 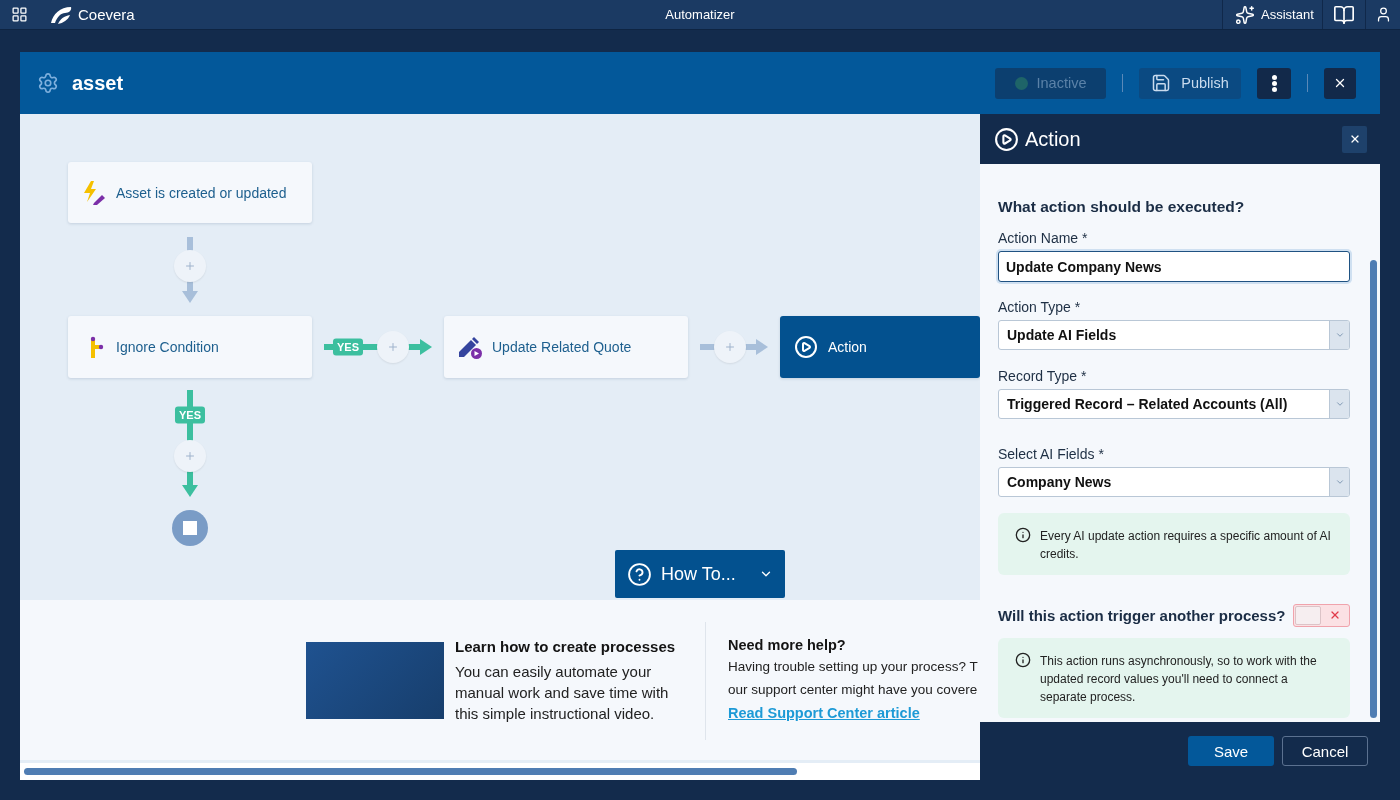 What do you see at coordinates (1174, 482) in the screenshot?
I see `select-field: Company News` at bounding box center [1174, 482].